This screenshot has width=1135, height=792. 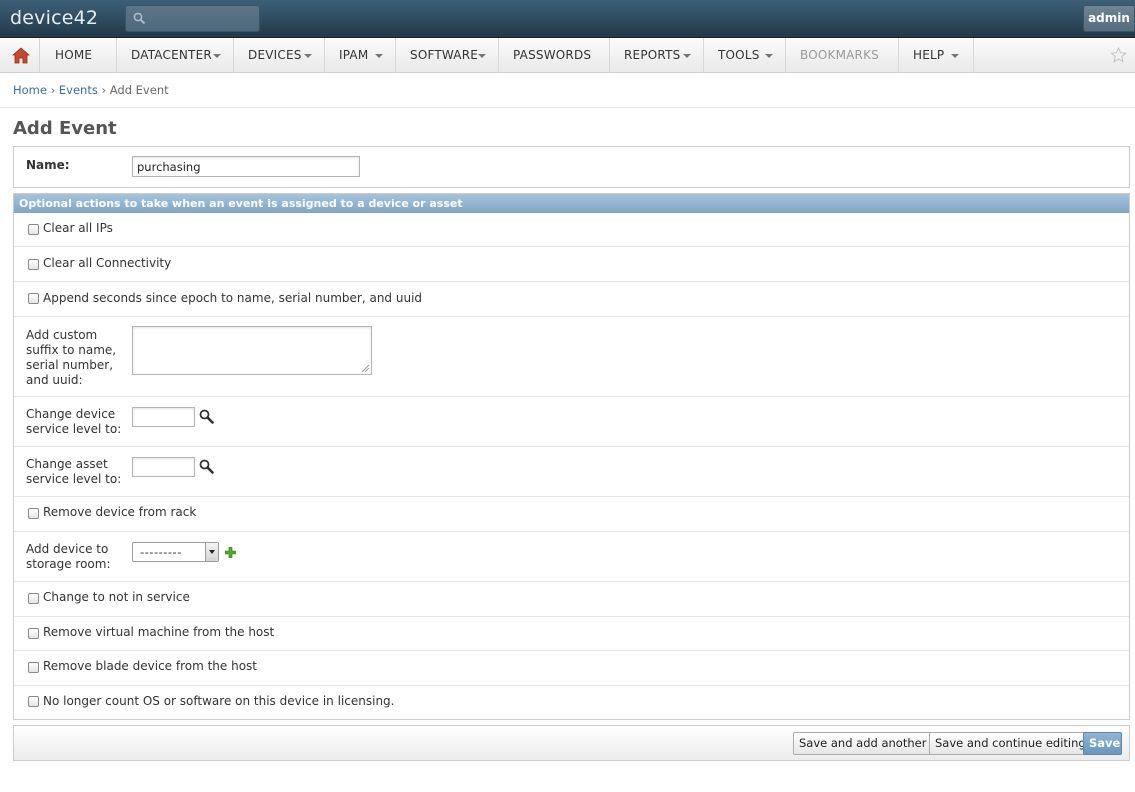 What do you see at coordinates (571, 668) in the screenshot?
I see `remove-blade-row: Remove blade device from the host` at bounding box center [571, 668].